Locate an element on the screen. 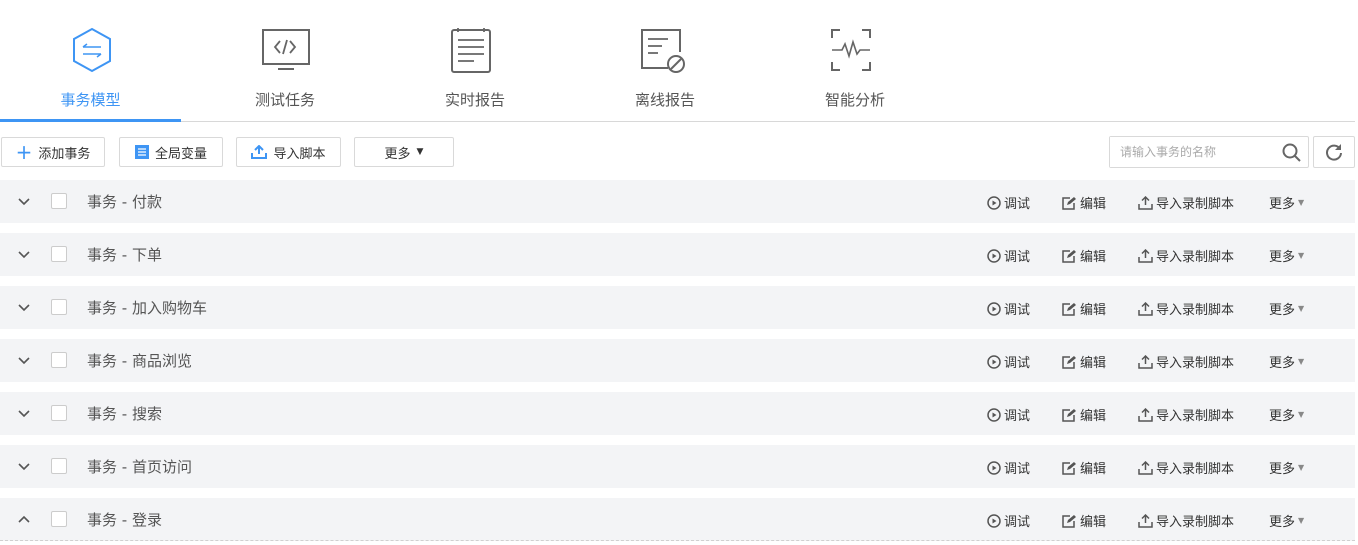 The height and width of the screenshot is (545, 1358). search-box is located at coordinates (1209, 152).